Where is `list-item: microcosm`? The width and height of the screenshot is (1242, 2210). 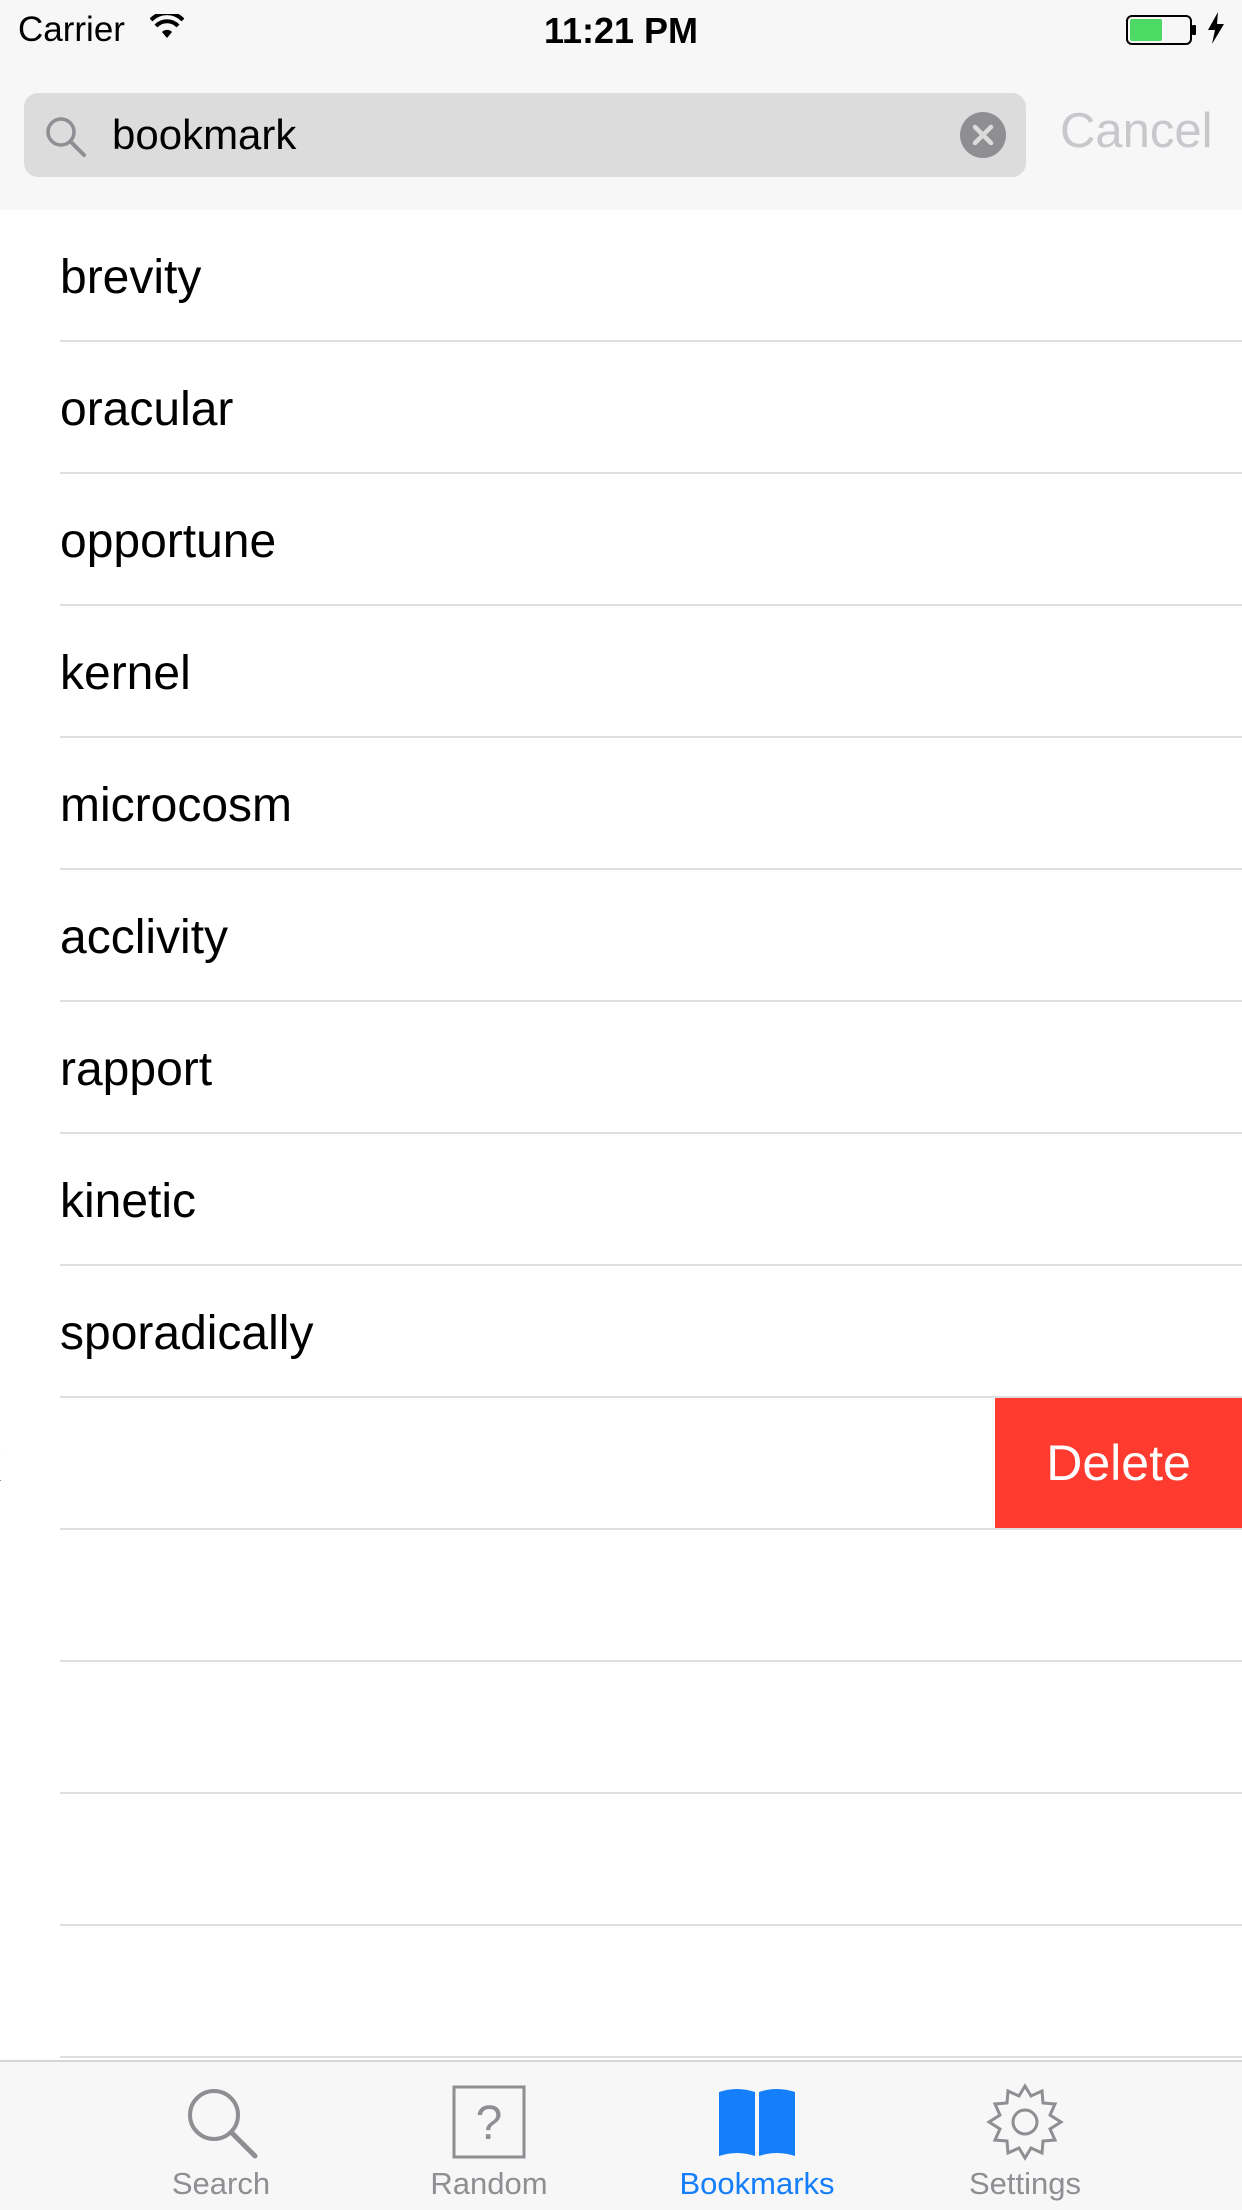
list-item: microcosm is located at coordinates (621, 804).